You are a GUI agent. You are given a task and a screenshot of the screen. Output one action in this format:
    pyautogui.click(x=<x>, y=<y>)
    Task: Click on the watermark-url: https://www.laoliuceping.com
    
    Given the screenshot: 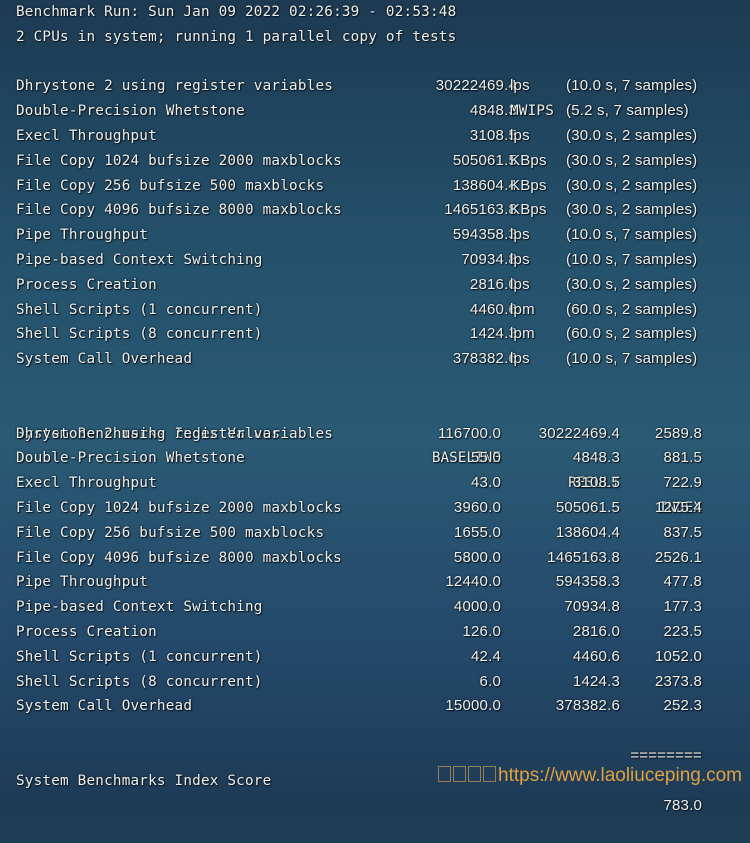 What is the action you would take?
    pyautogui.click(x=620, y=775)
    